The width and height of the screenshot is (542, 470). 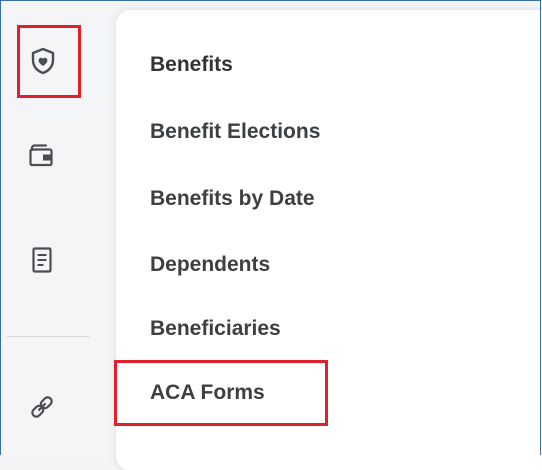 What do you see at coordinates (235, 132) in the screenshot?
I see `menu-item-benefit-elections: Benefit Elections` at bounding box center [235, 132].